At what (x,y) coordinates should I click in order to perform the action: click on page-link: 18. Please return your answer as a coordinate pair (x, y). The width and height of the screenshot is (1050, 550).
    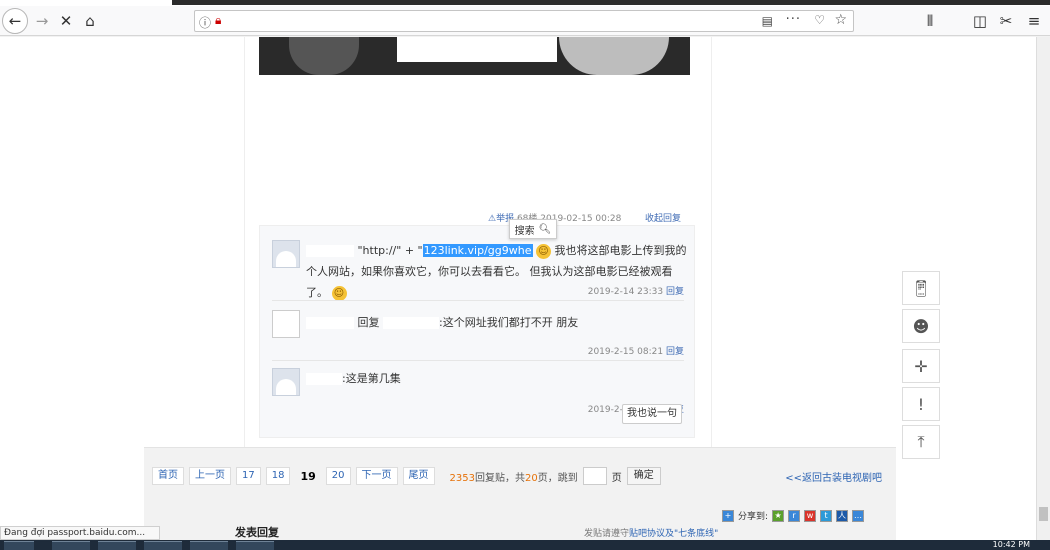
    Looking at the image, I should click on (278, 476).